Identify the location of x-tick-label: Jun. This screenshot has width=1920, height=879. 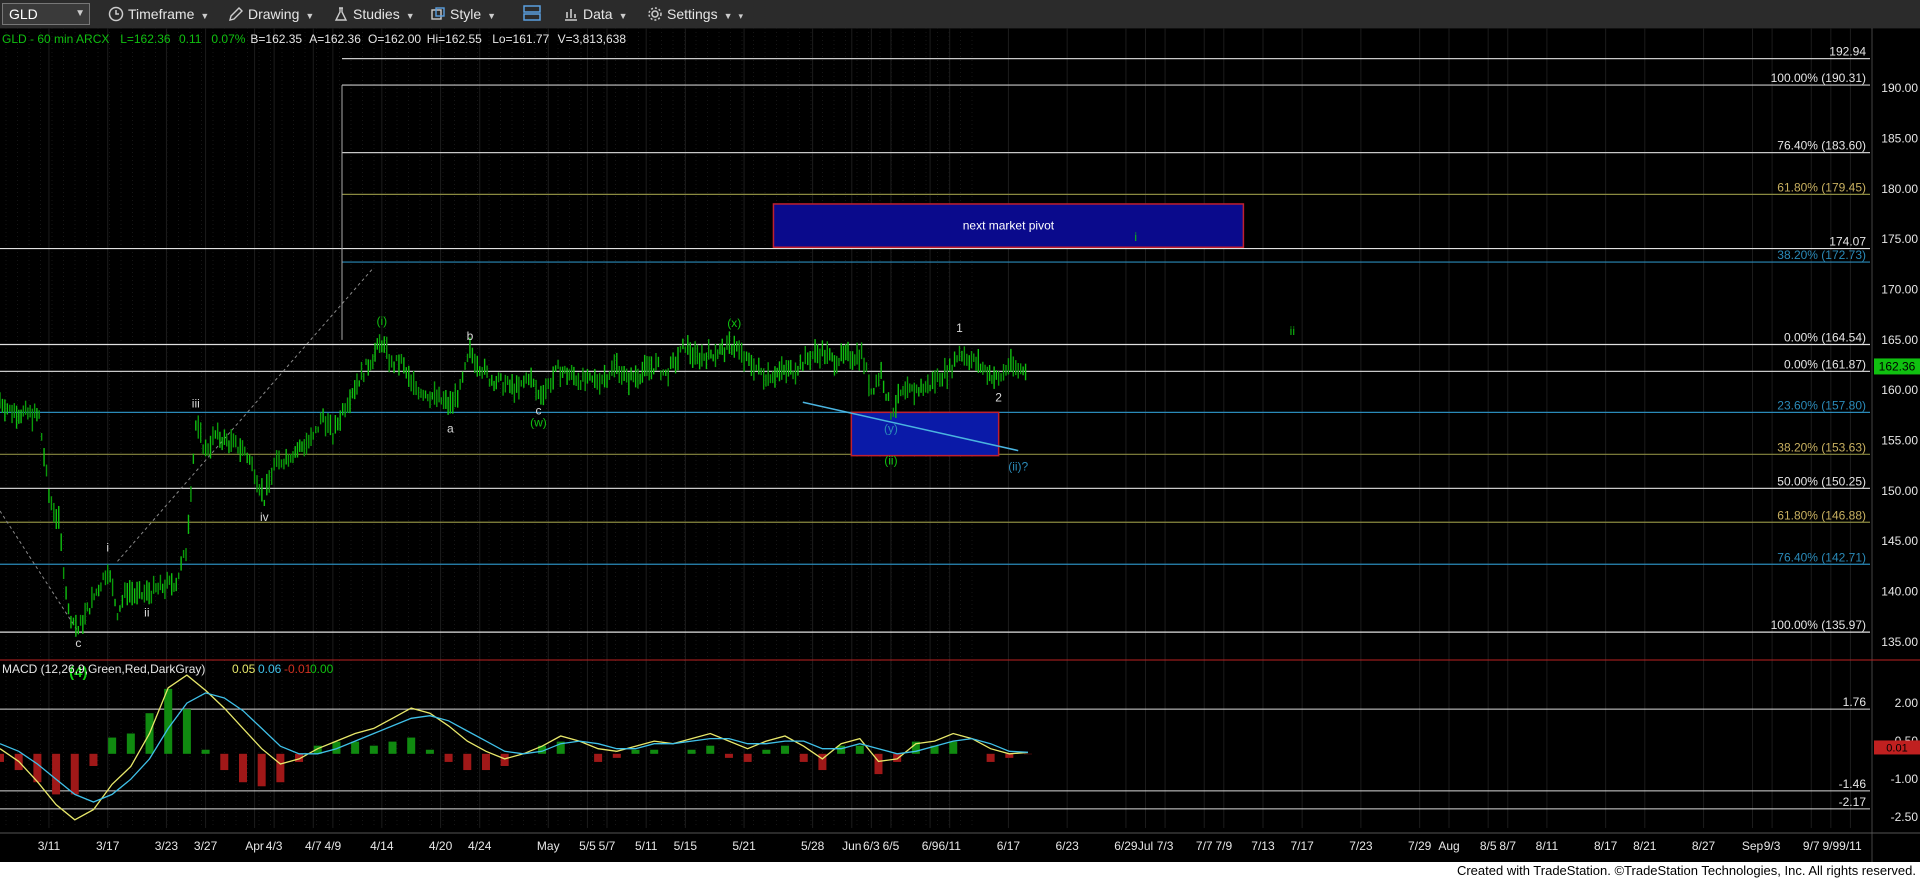
(851, 846).